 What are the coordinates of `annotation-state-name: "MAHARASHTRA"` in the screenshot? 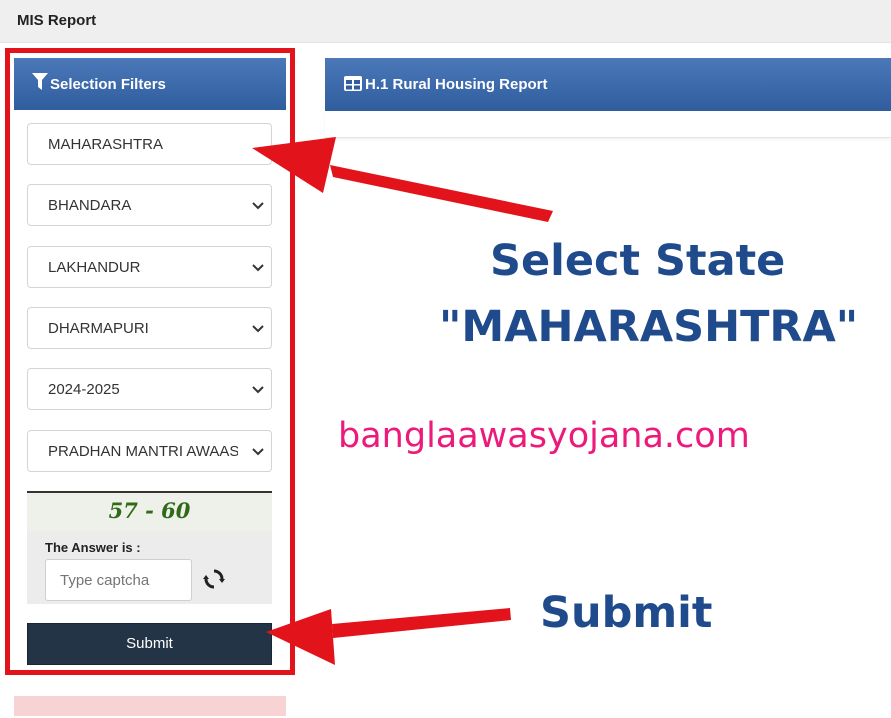 It's located at (649, 327).